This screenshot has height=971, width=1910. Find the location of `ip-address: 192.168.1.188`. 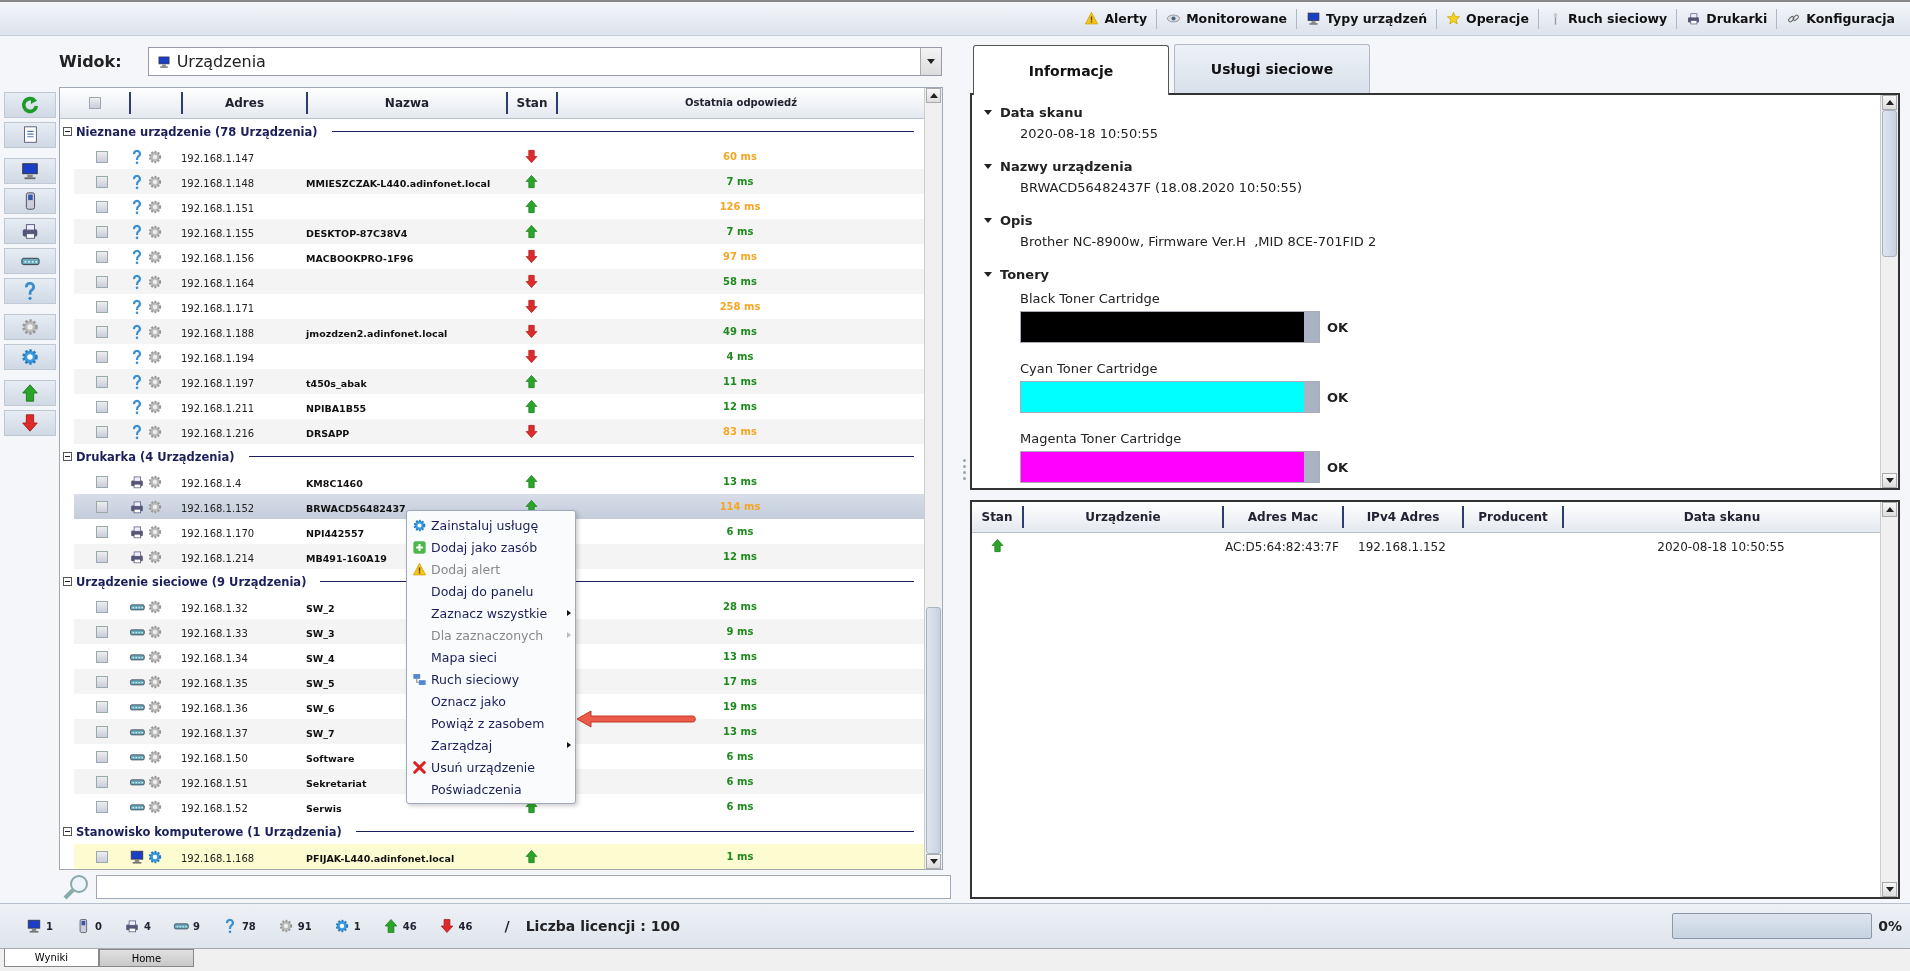

ip-address: 192.168.1.188 is located at coordinates (218, 333).